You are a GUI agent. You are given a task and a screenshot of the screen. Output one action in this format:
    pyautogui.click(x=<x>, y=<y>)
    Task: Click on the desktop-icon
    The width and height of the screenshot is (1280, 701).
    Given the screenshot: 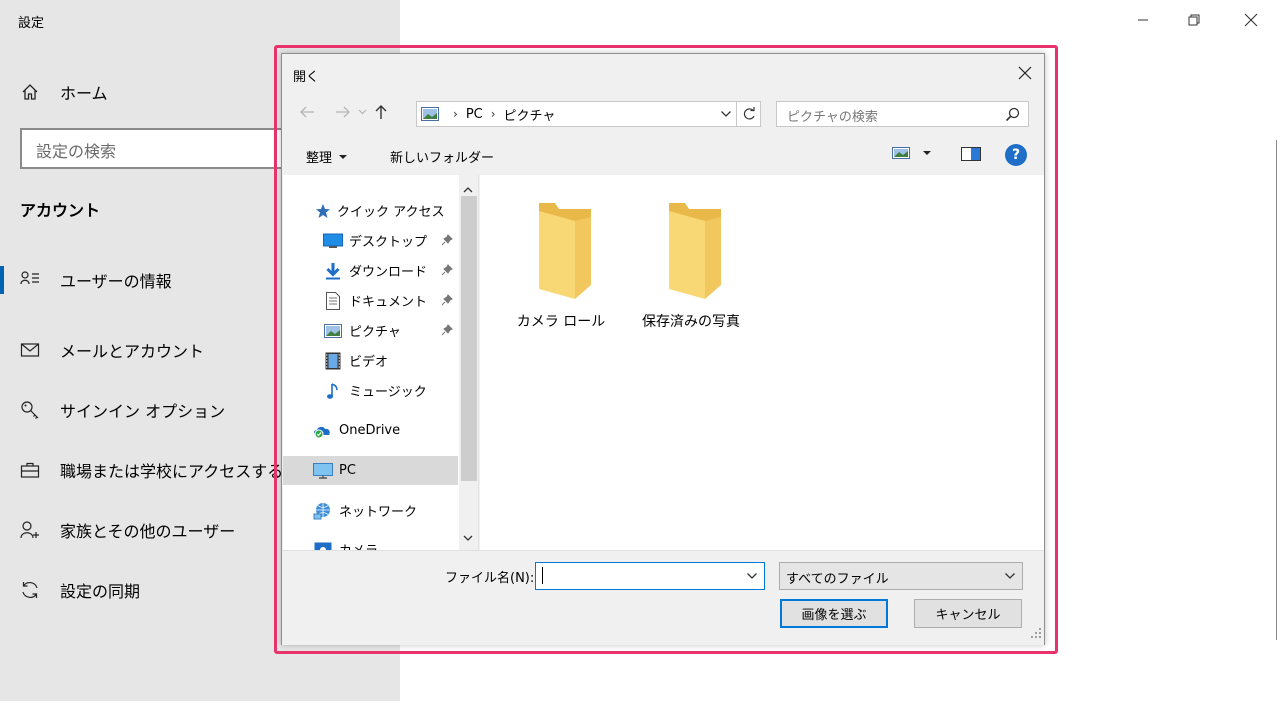 What is the action you would take?
    pyautogui.click(x=333, y=241)
    